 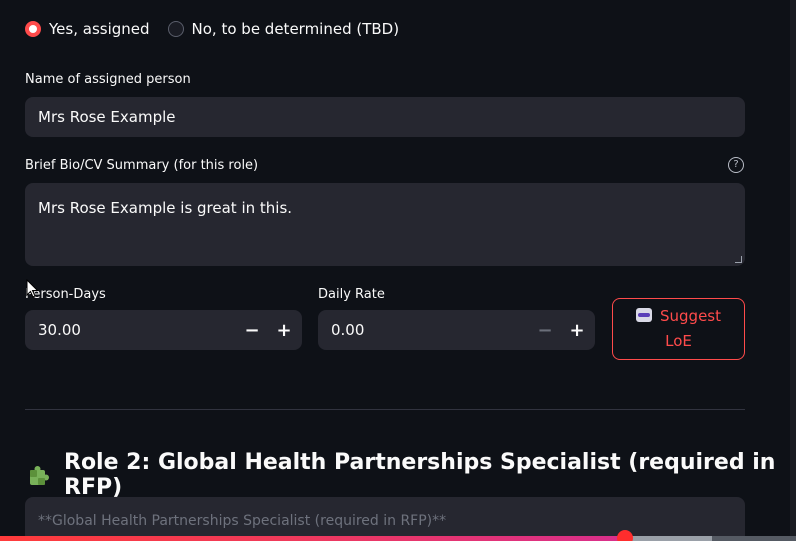 What do you see at coordinates (99, 29) in the screenshot?
I see `radio-yes-label: Yes, assigned` at bounding box center [99, 29].